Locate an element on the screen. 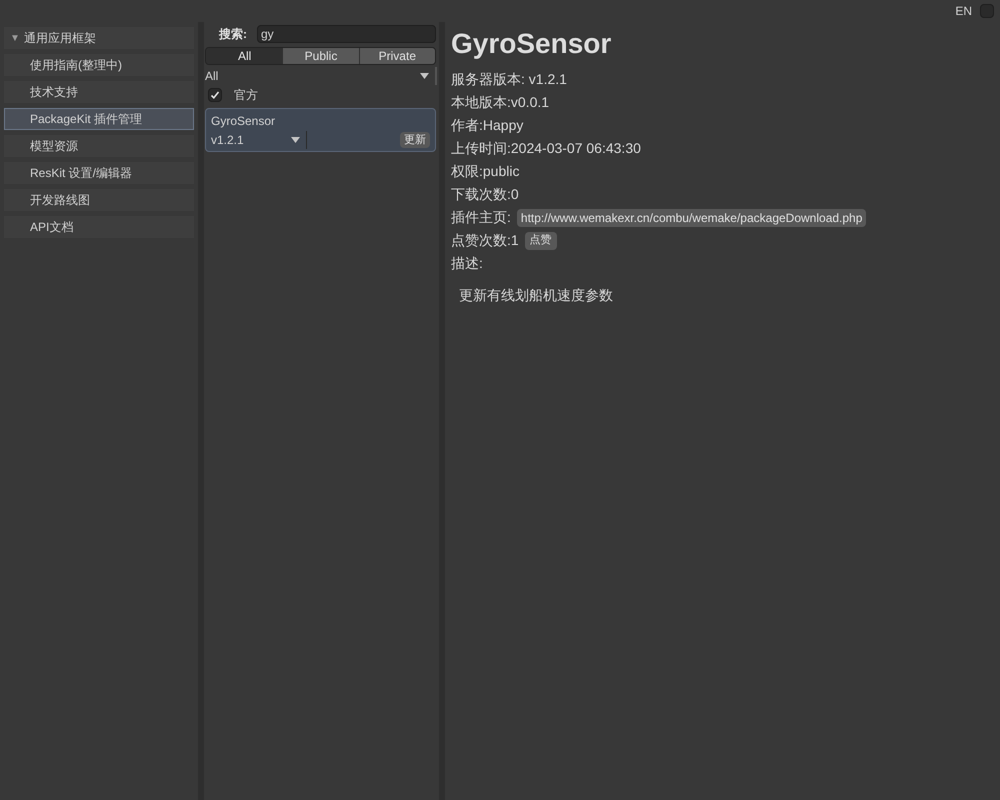  sidebar-item: PackageKit 插件管理 is located at coordinates (99, 119).